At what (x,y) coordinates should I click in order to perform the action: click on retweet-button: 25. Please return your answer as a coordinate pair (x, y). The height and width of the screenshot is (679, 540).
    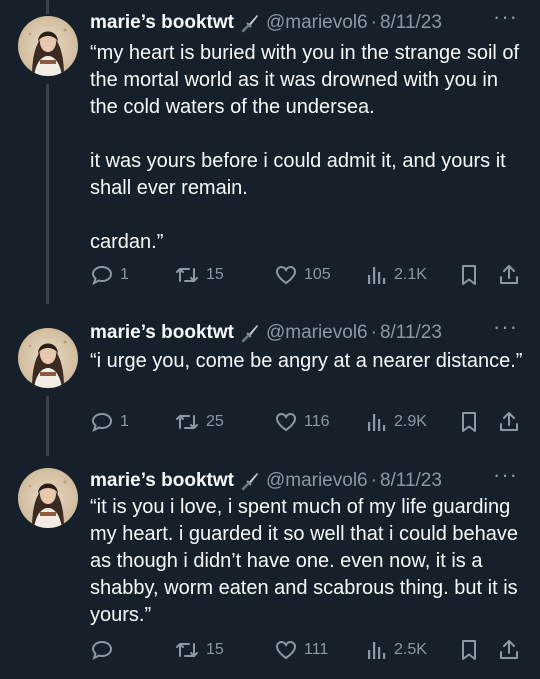
    Looking at the image, I should click on (199, 422).